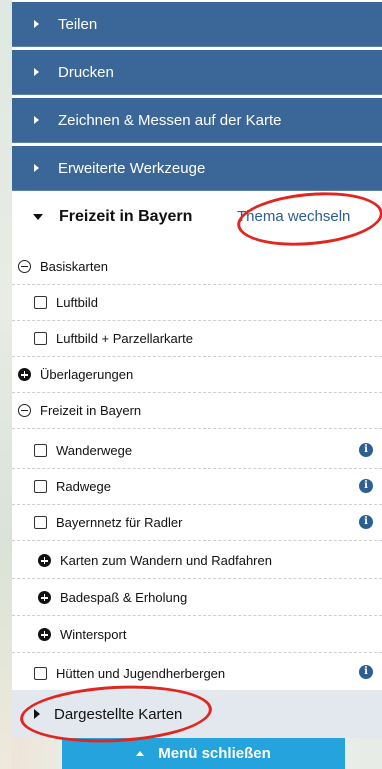 The image size is (382, 769). I want to click on layer-group-label: Wintersport, so click(93, 634).